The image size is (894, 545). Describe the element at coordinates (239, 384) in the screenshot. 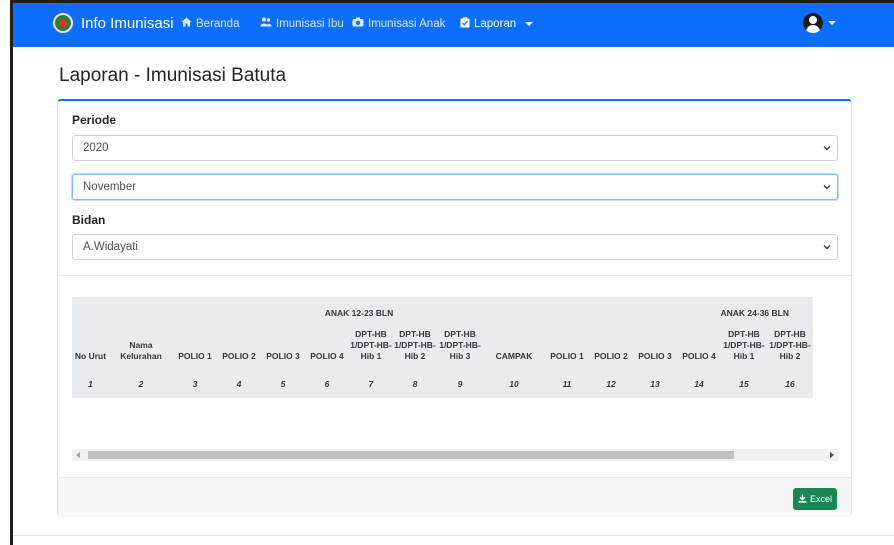

I see `table-cell: 4` at that location.